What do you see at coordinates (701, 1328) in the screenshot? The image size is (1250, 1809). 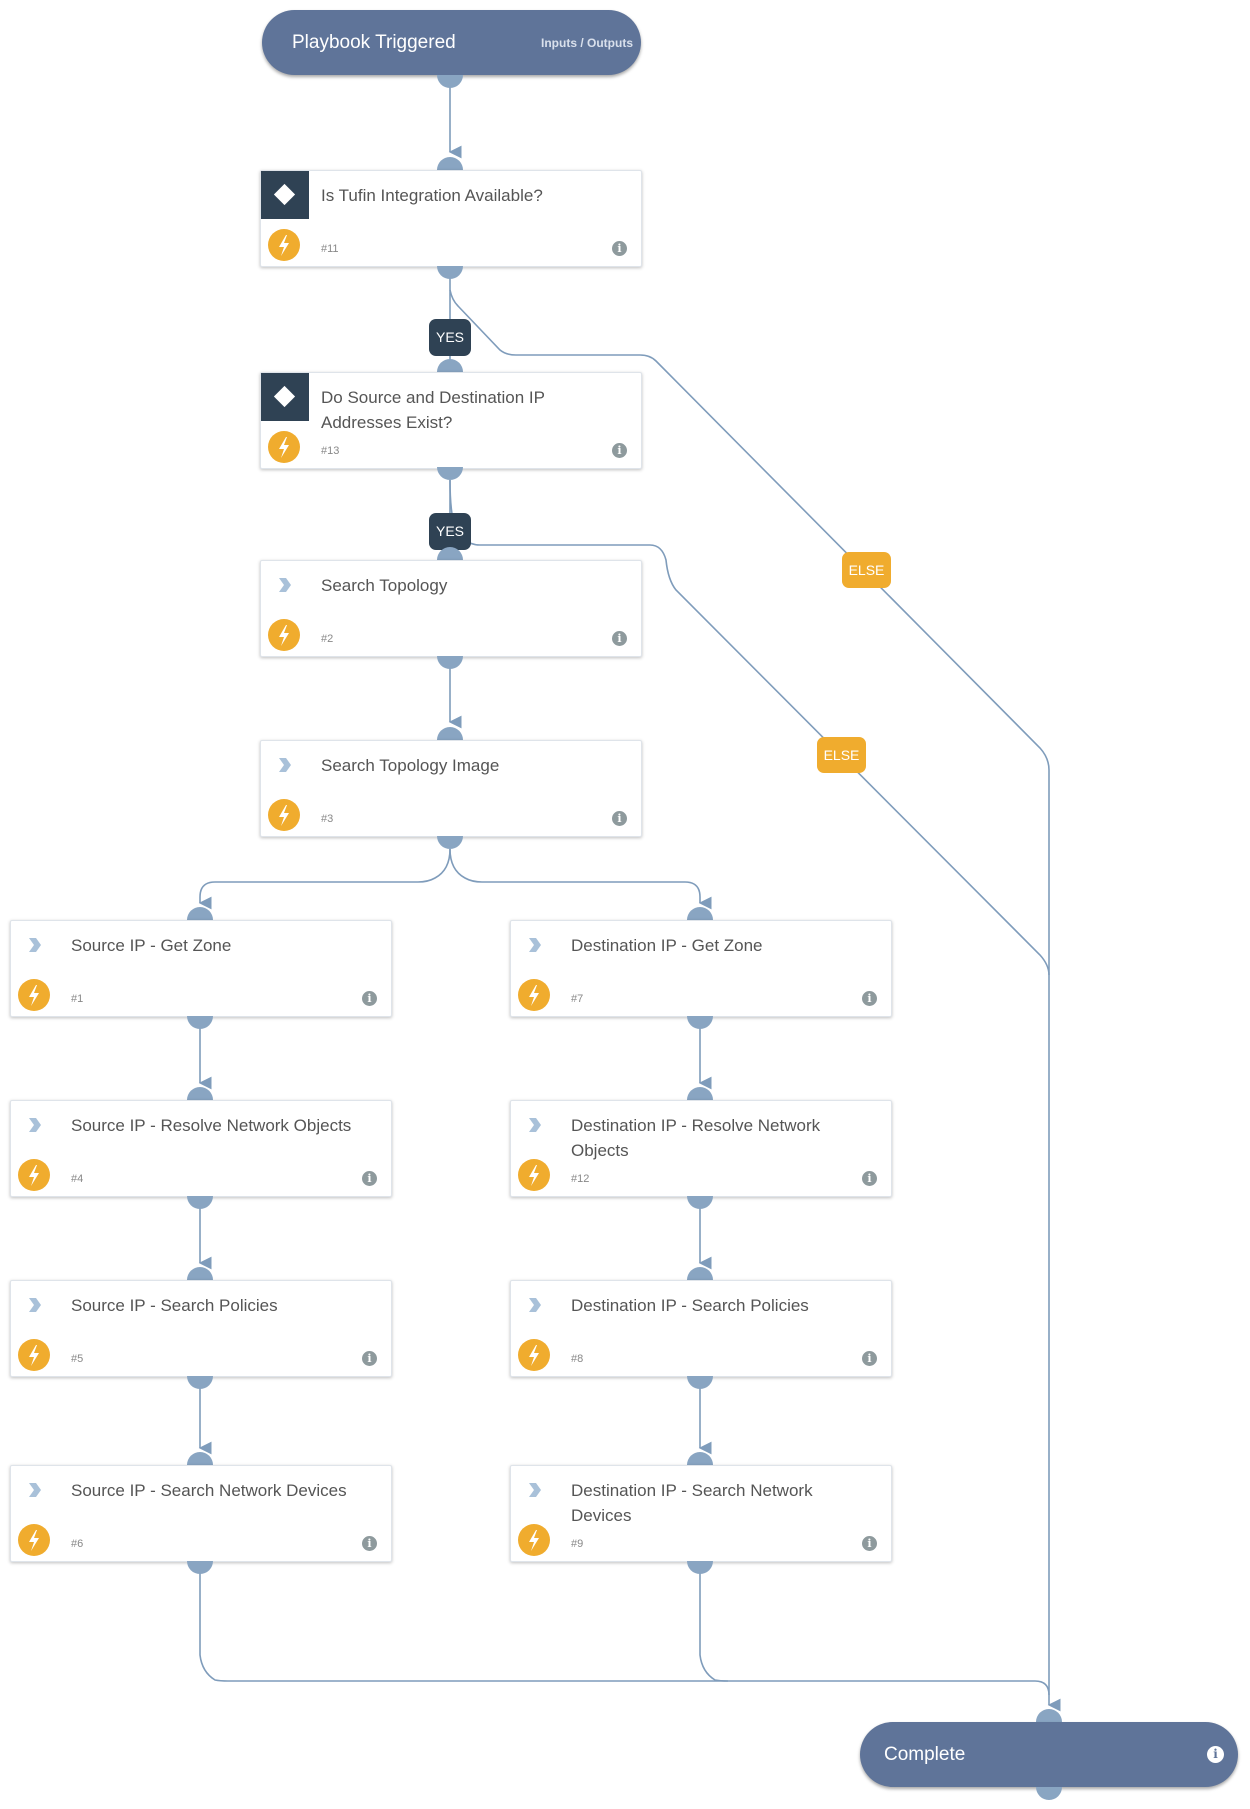 I see `task-node: Destination IP - Search Policies #8 i` at bounding box center [701, 1328].